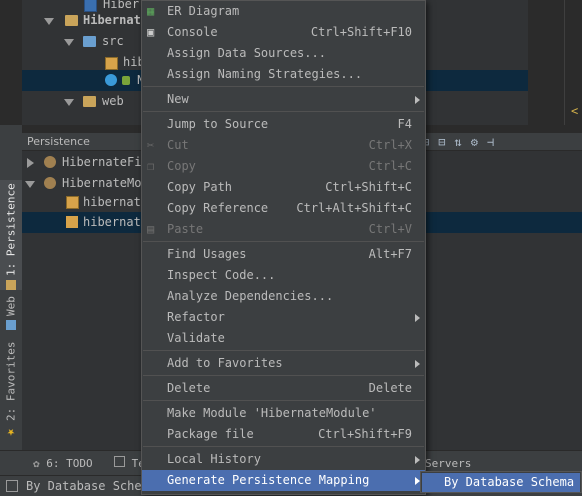 The image size is (582, 496). Describe the element at coordinates (113, 101) in the screenshot. I see `tree-item-label: web` at that location.